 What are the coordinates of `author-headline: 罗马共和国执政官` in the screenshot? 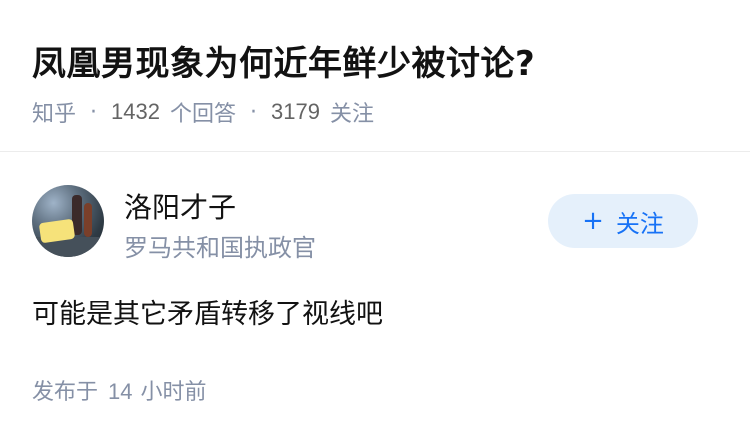 It's located at (220, 248).